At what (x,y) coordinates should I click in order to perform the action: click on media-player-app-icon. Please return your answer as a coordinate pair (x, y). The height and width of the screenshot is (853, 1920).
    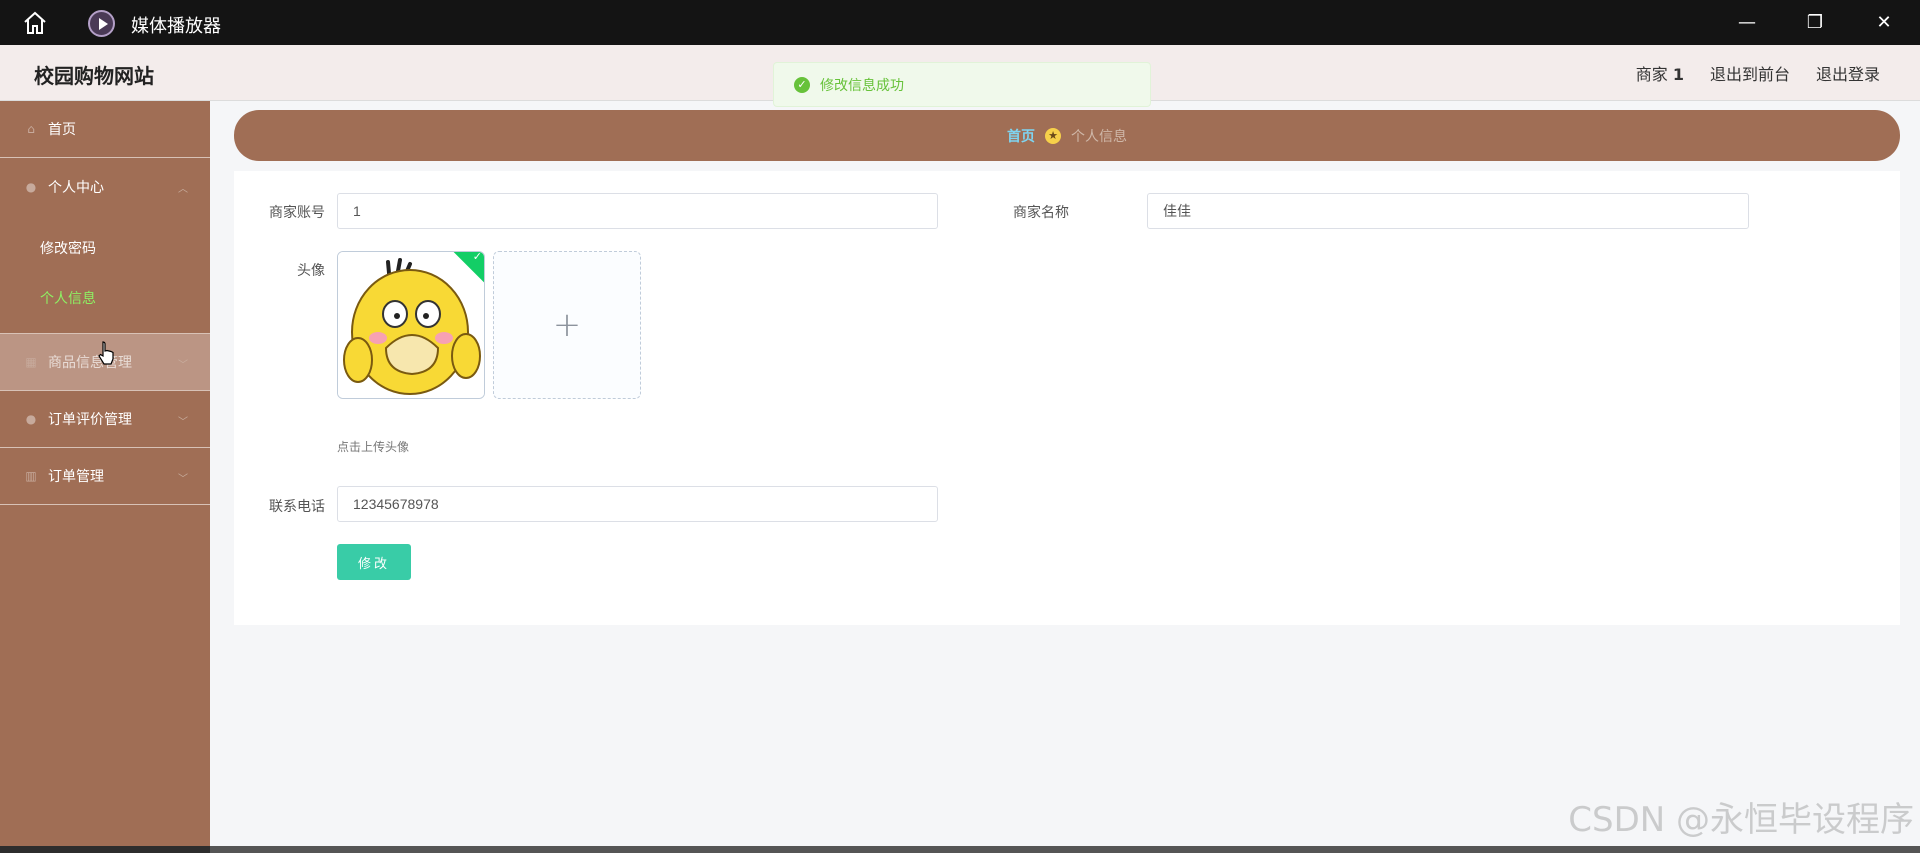
    Looking at the image, I should click on (101, 23).